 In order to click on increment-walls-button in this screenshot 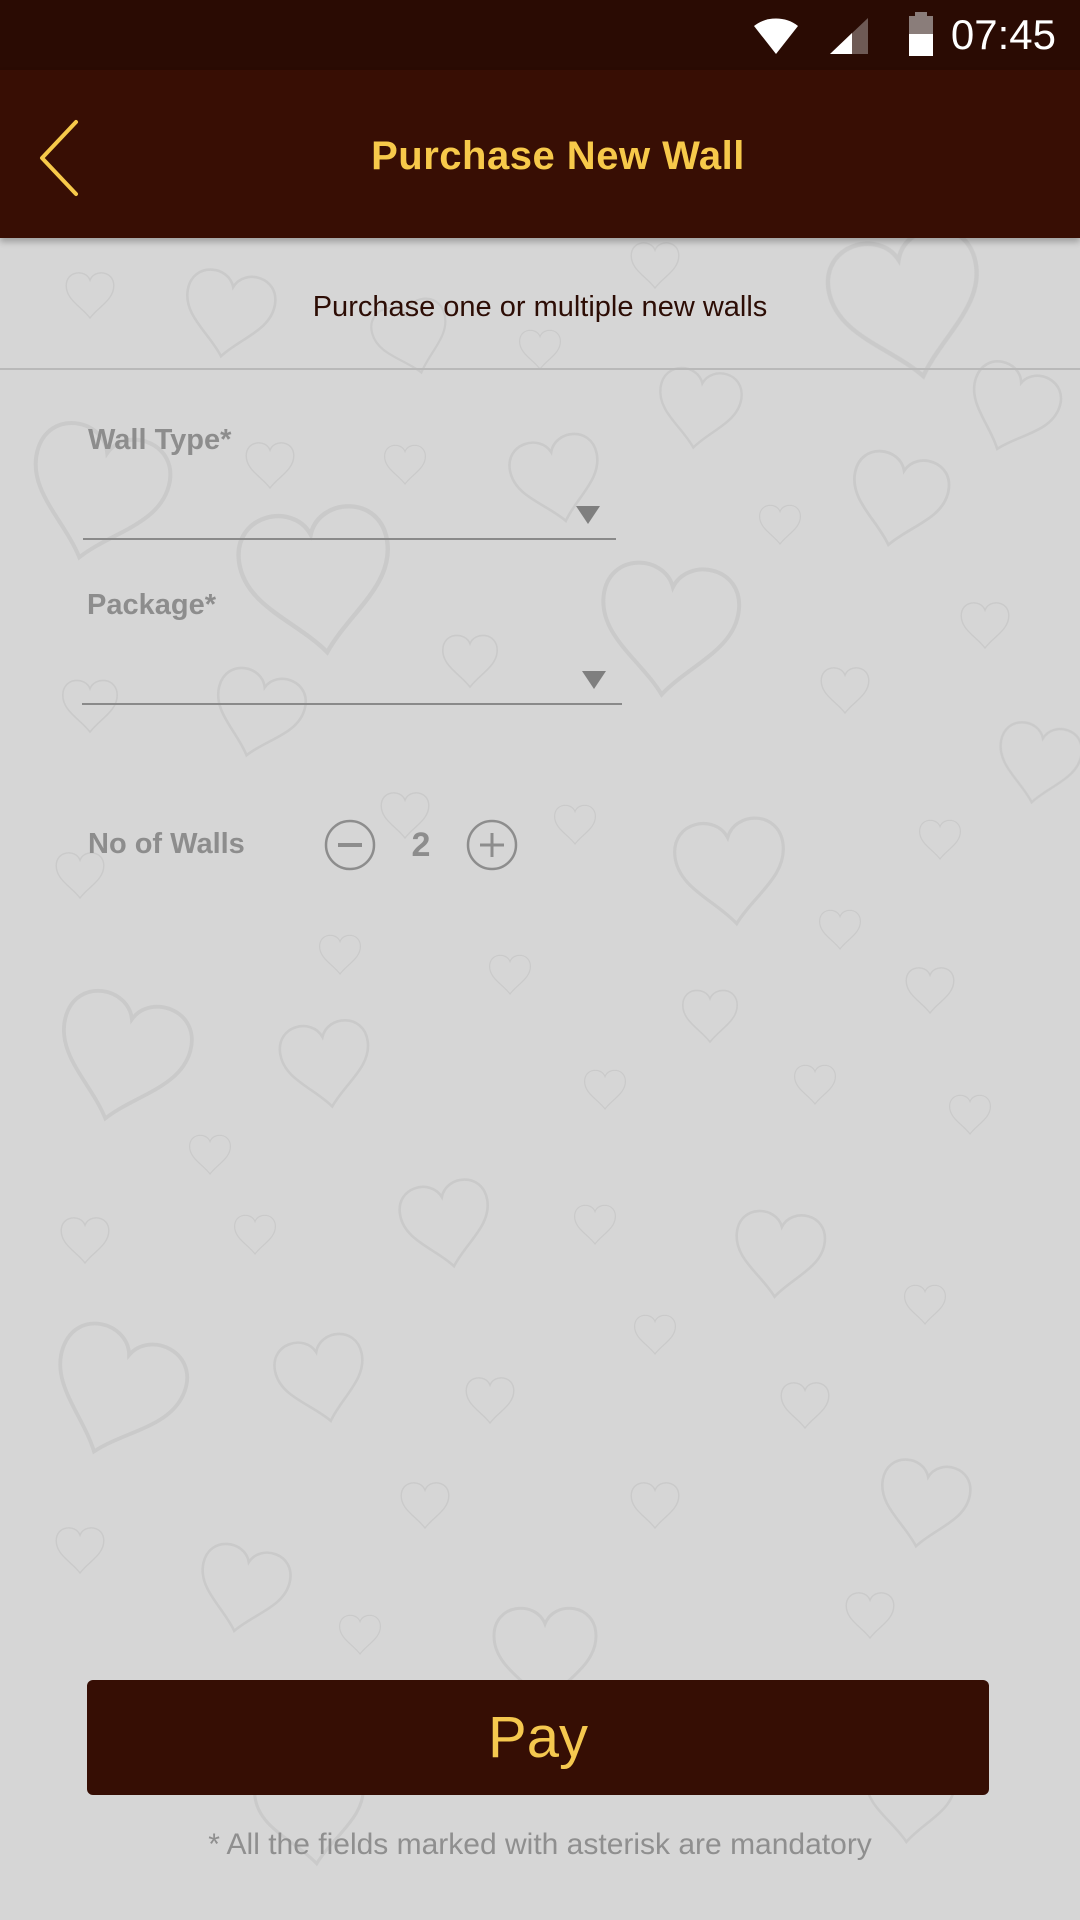, I will do `click(492, 845)`.